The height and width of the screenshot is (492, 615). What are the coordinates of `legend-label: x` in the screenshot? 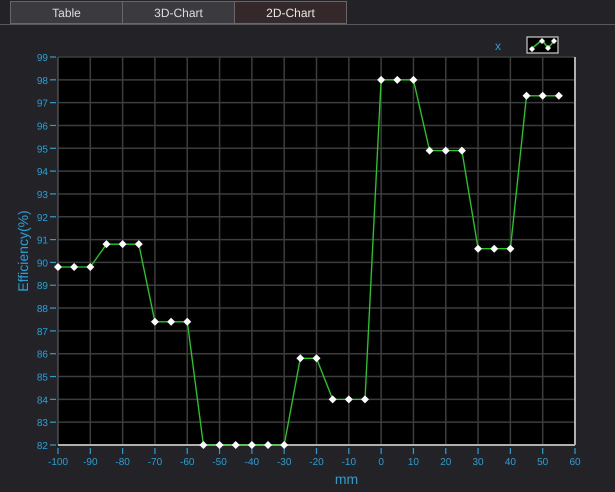 It's located at (498, 46).